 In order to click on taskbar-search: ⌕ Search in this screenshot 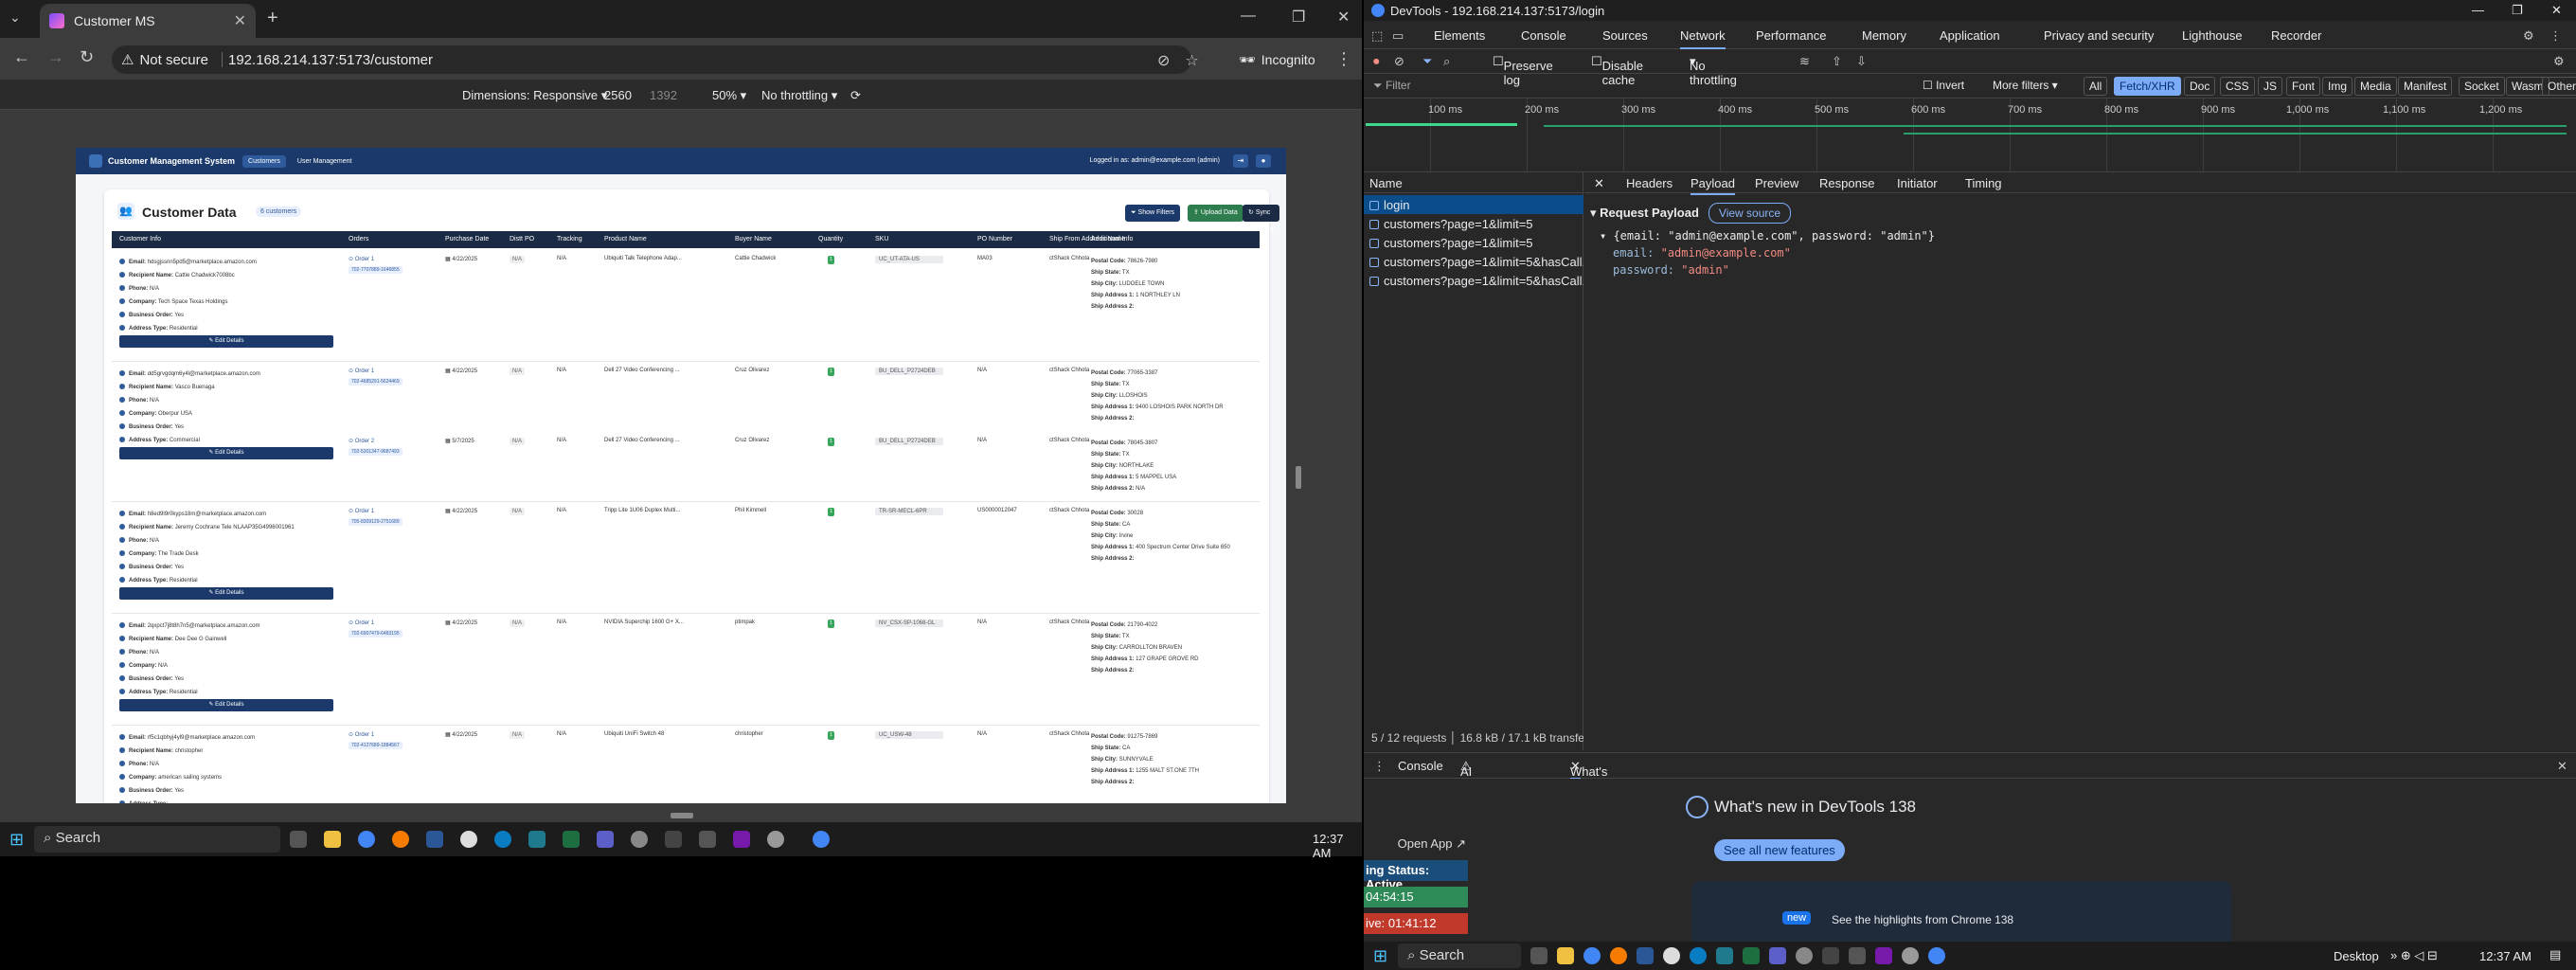, I will do `click(157, 839)`.